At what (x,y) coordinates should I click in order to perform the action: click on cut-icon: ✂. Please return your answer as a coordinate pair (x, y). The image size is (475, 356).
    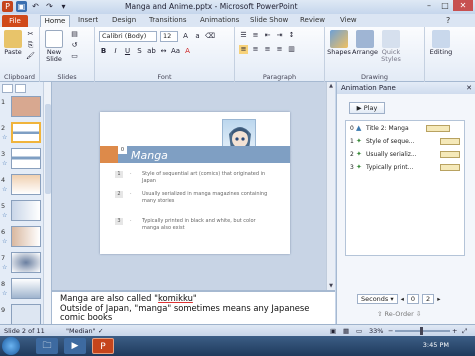
    Looking at the image, I should click on (30, 34).